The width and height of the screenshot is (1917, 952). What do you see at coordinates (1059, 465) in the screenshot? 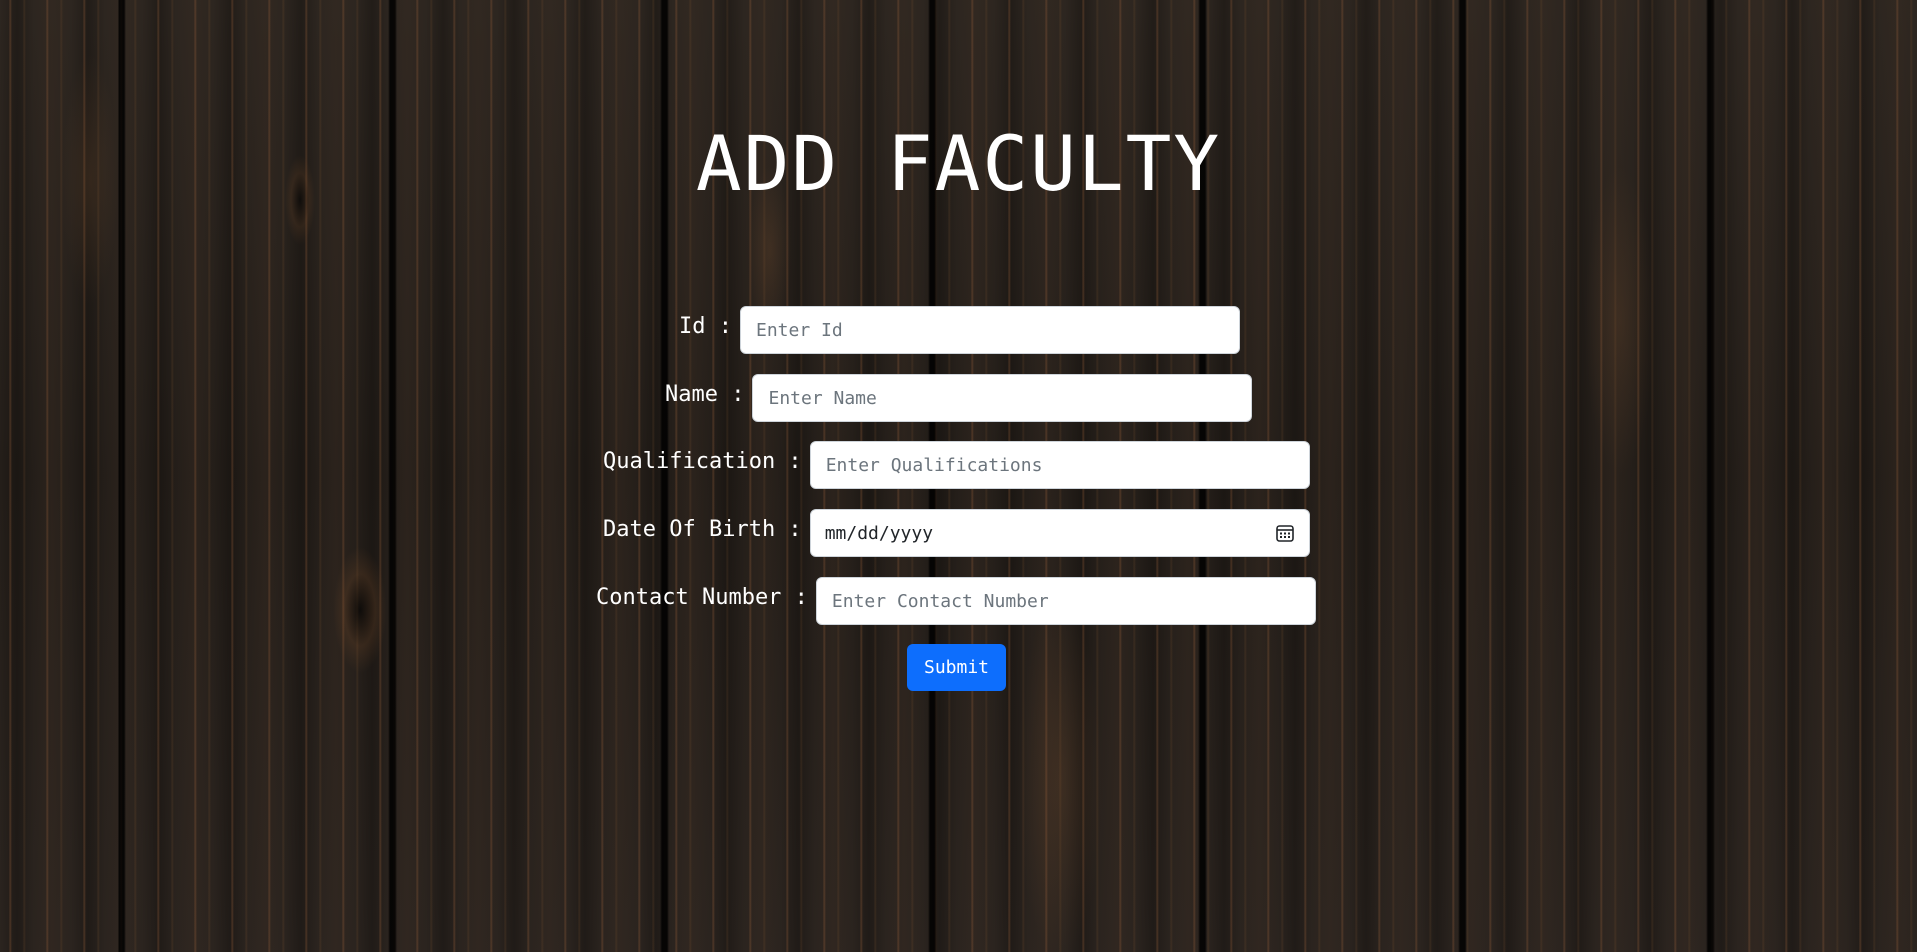
I see `qualification-input` at bounding box center [1059, 465].